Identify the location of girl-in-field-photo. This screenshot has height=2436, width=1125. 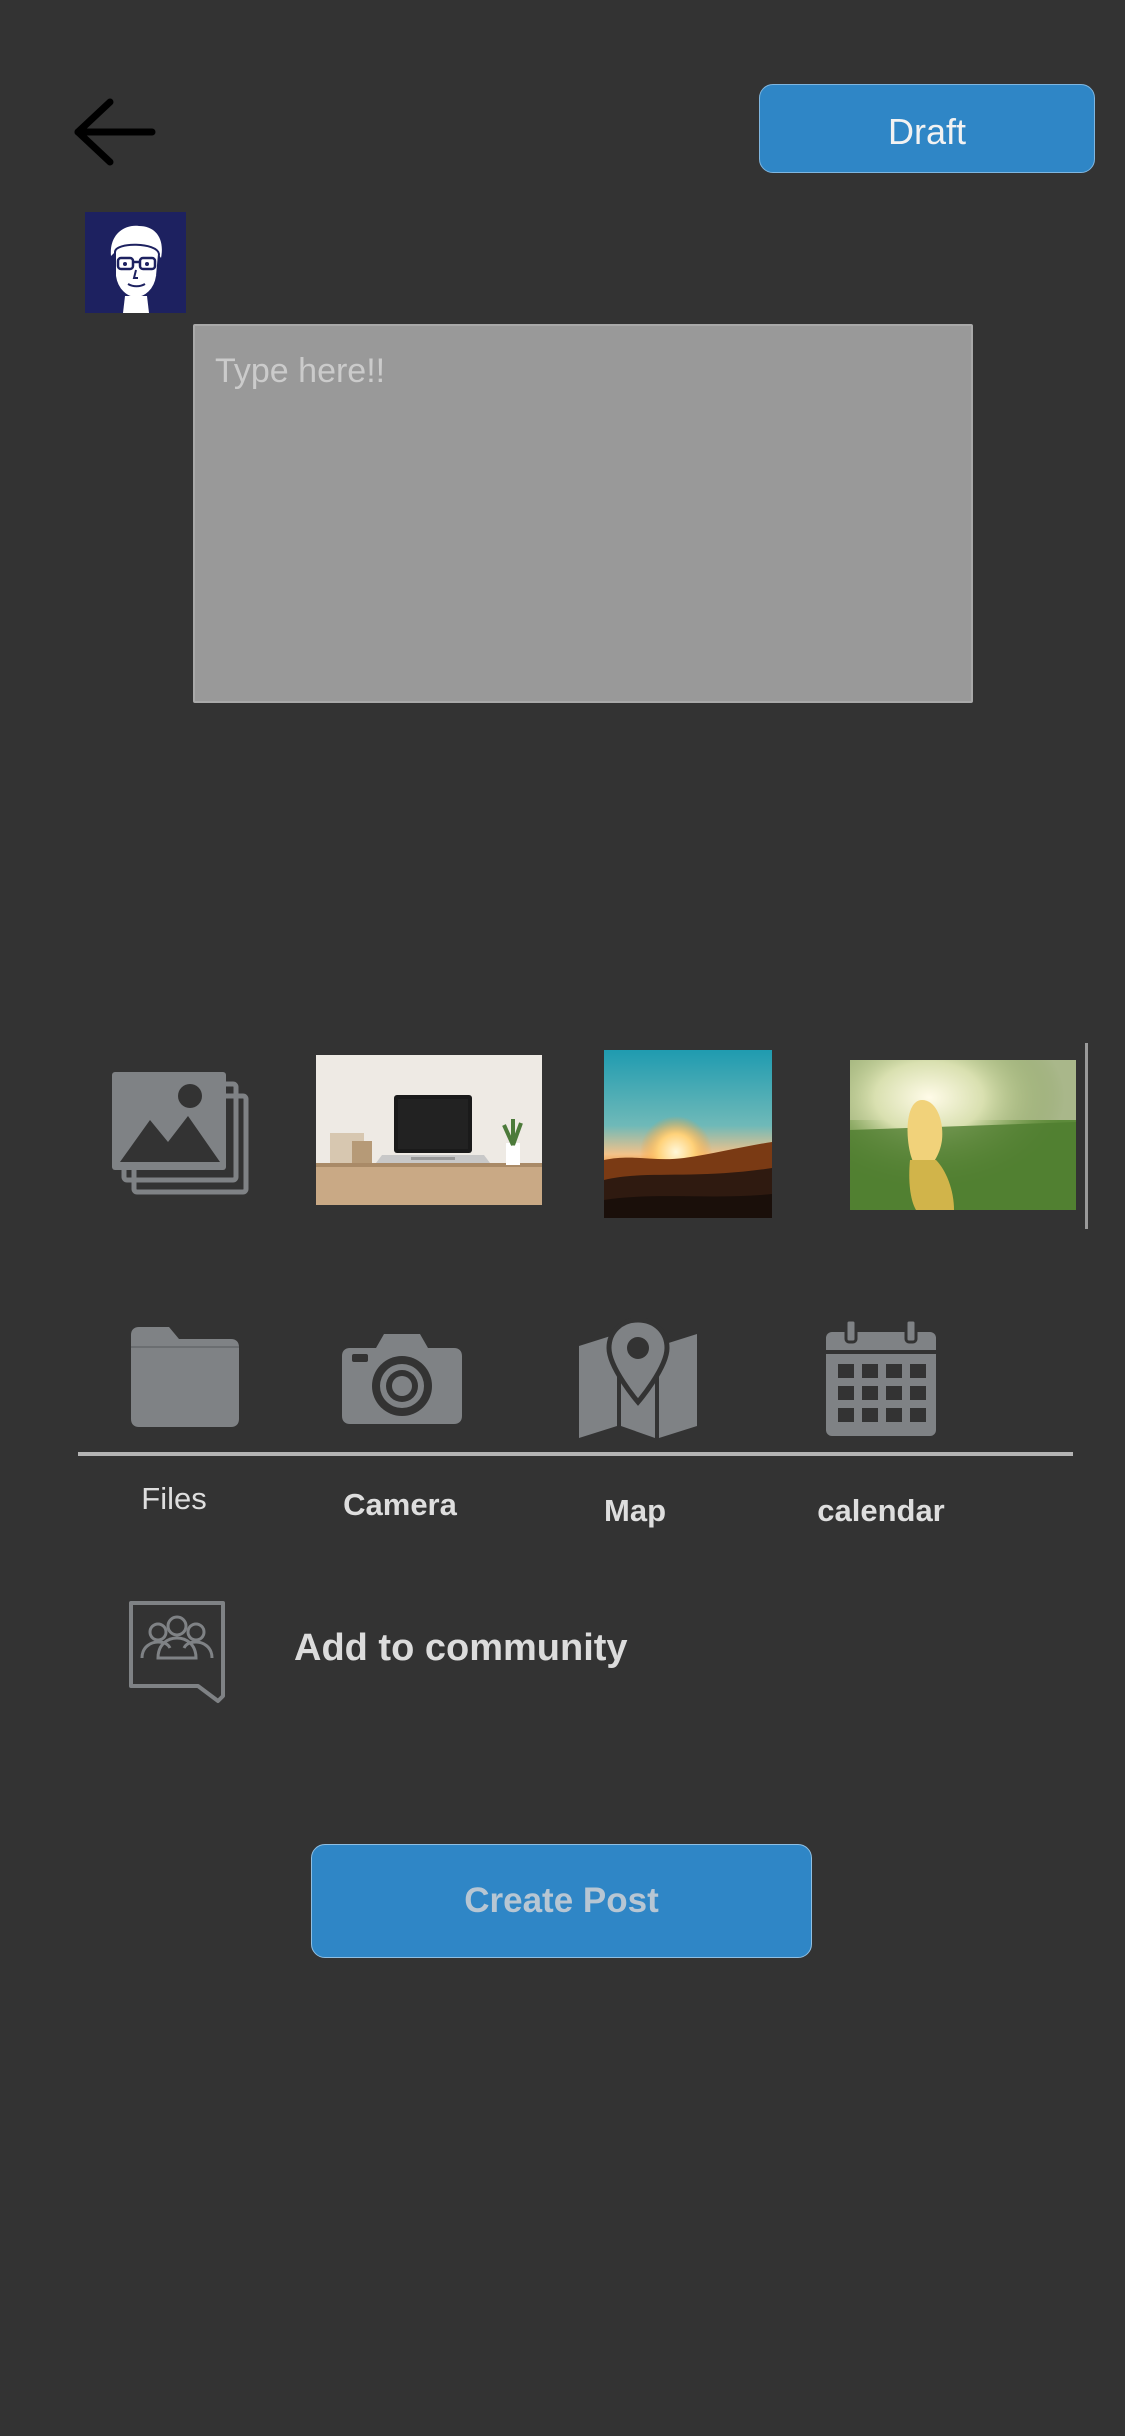
(963, 1135).